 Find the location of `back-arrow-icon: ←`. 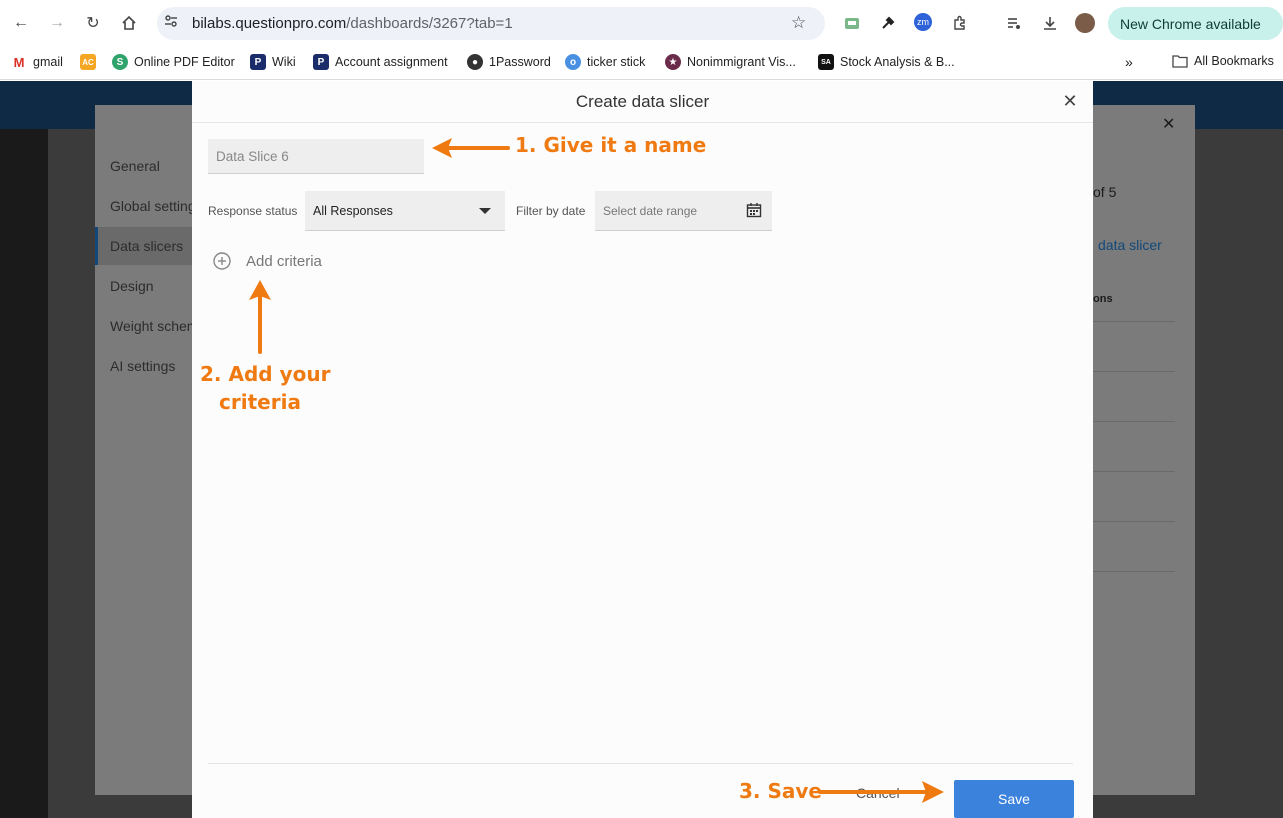

back-arrow-icon: ← is located at coordinates (21, 23).